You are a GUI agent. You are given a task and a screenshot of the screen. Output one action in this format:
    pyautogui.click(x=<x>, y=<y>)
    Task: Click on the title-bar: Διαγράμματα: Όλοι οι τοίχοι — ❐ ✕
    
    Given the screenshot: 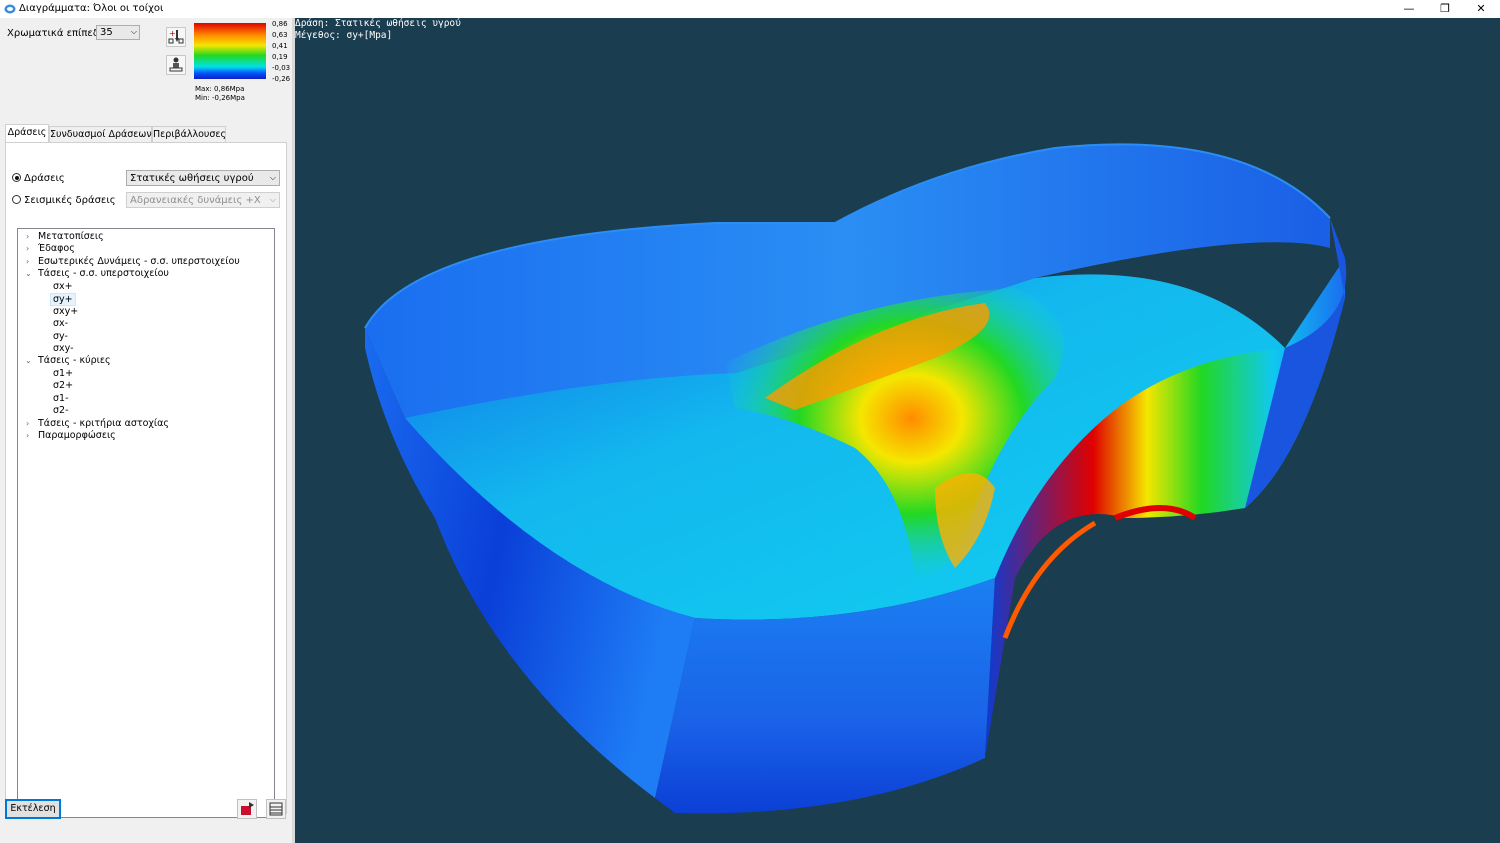 What is the action you would take?
    pyautogui.click(x=750, y=9)
    